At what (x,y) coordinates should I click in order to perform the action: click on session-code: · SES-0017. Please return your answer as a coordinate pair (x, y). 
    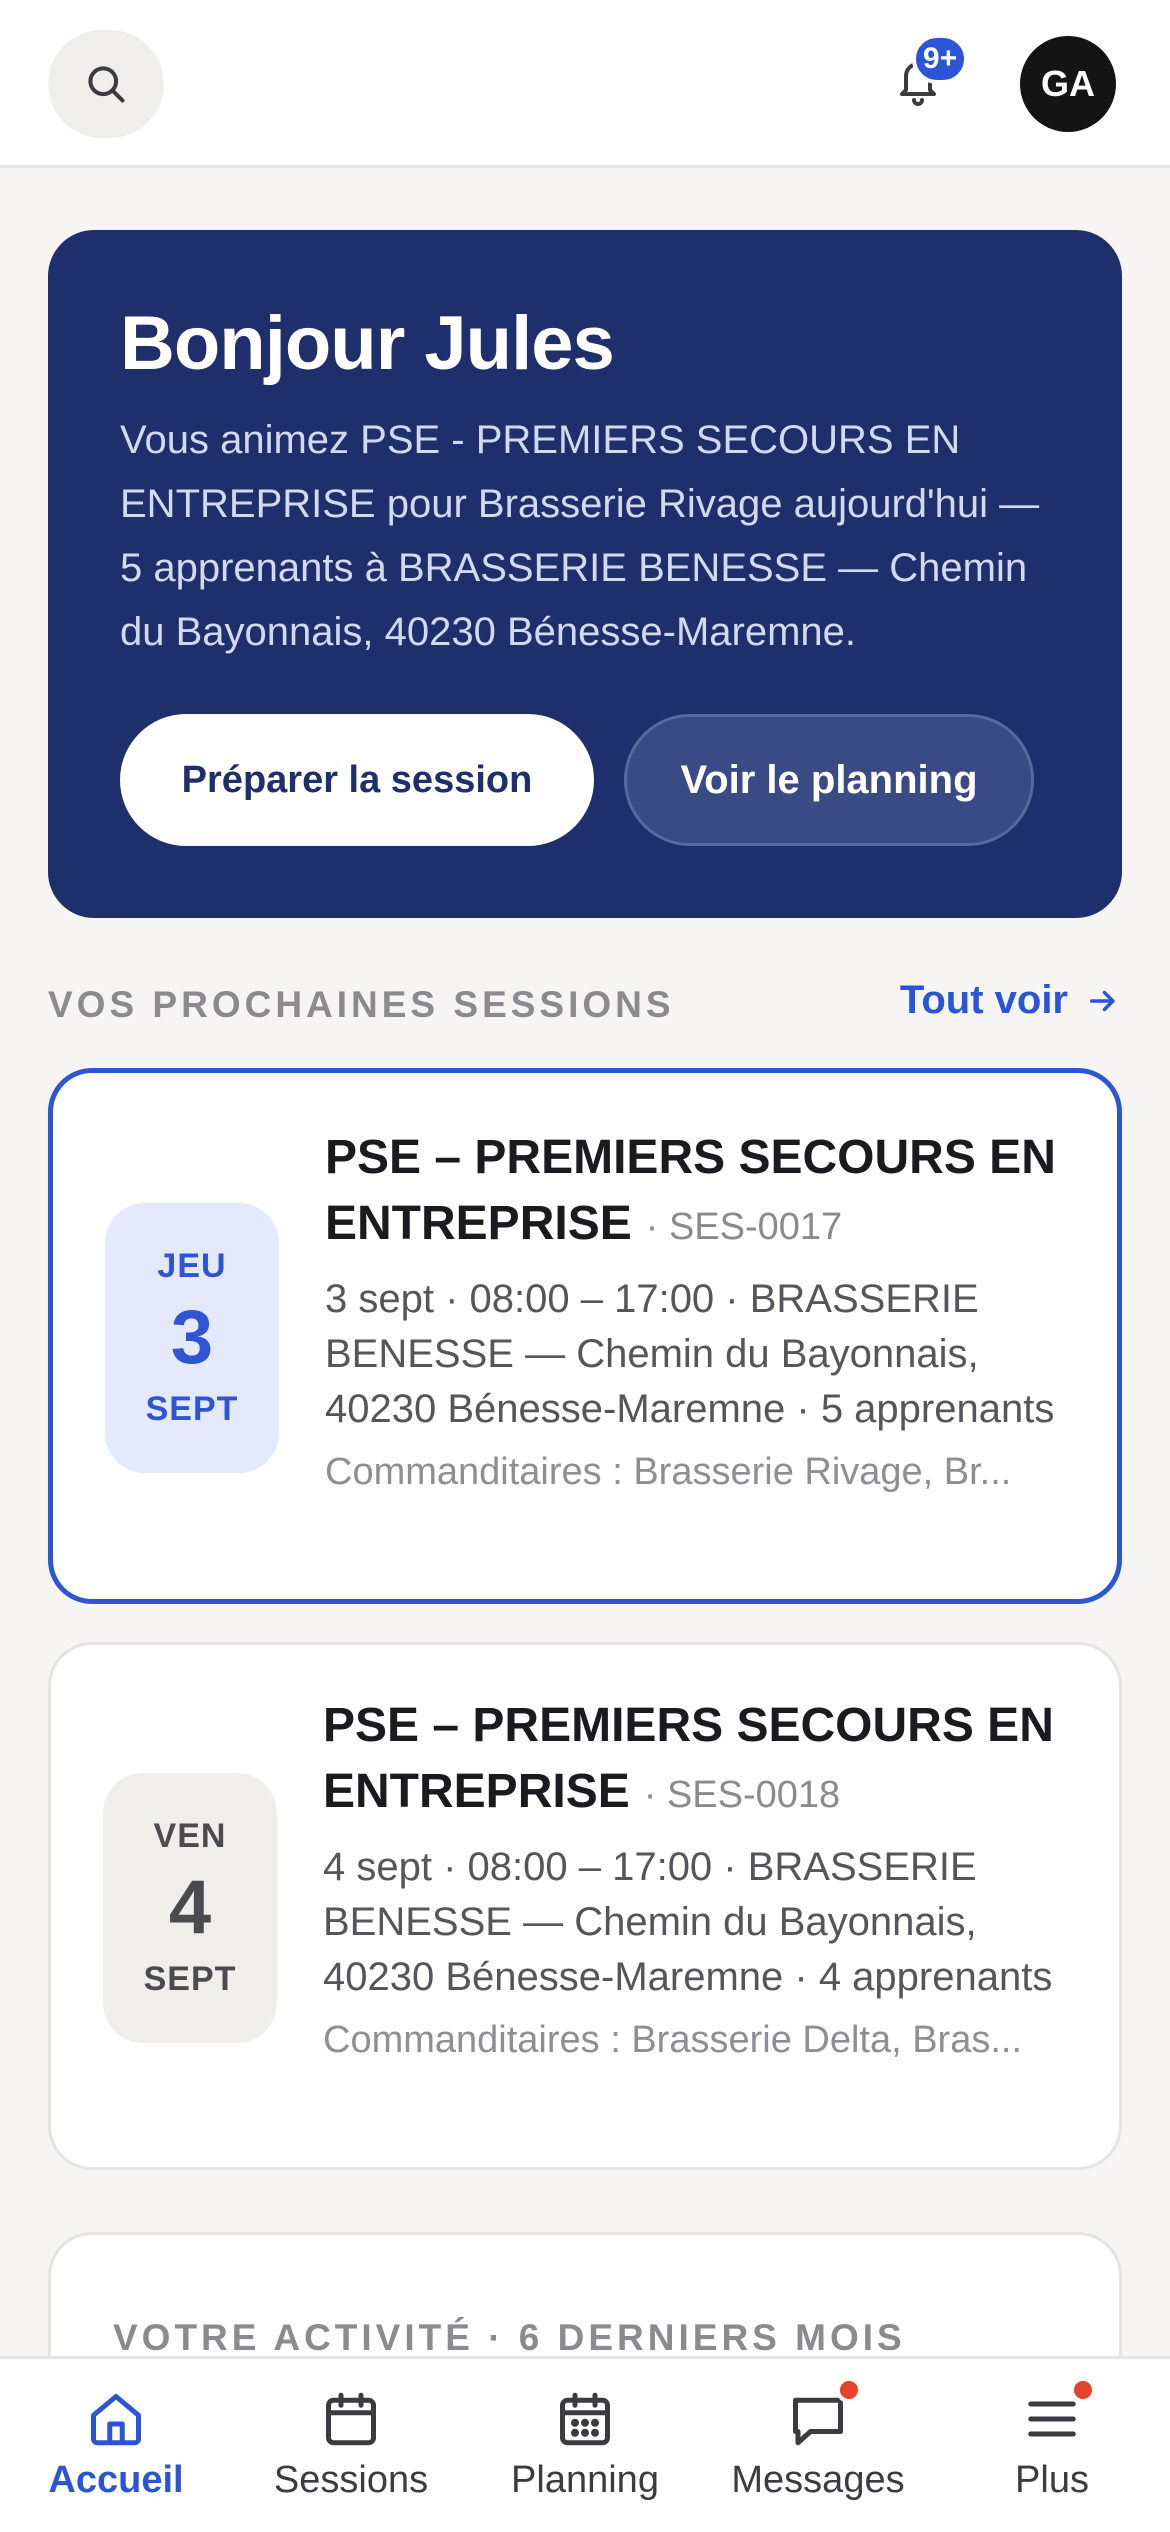
    Looking at the image, I should click on (744, 1227).